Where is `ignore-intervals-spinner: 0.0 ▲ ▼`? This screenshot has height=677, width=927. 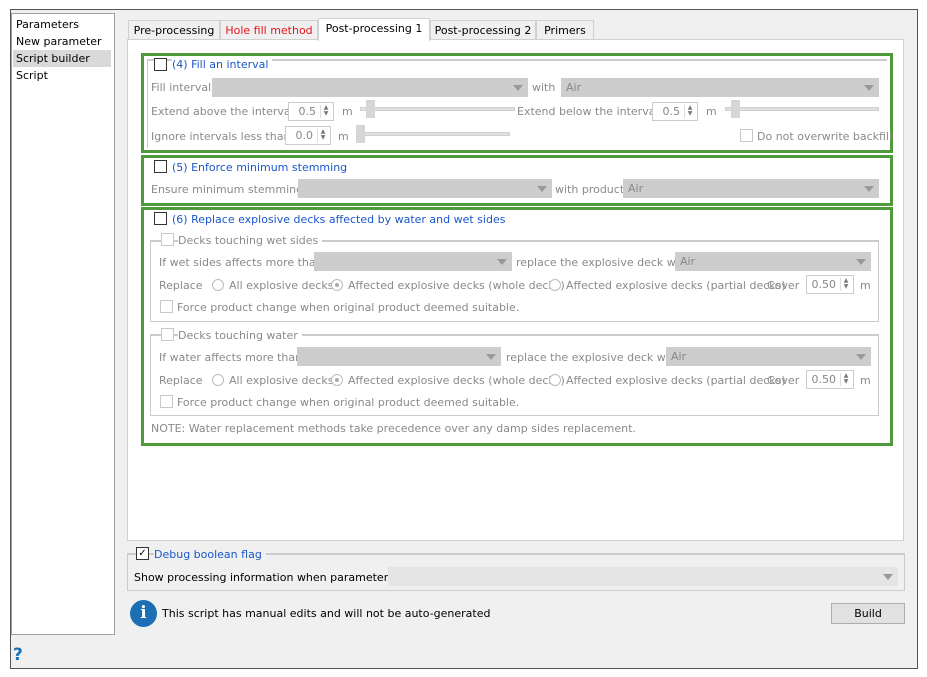 ignore-intervals-spinner: 0.0 ▲ ▼ is located at coordinates (308, 135).